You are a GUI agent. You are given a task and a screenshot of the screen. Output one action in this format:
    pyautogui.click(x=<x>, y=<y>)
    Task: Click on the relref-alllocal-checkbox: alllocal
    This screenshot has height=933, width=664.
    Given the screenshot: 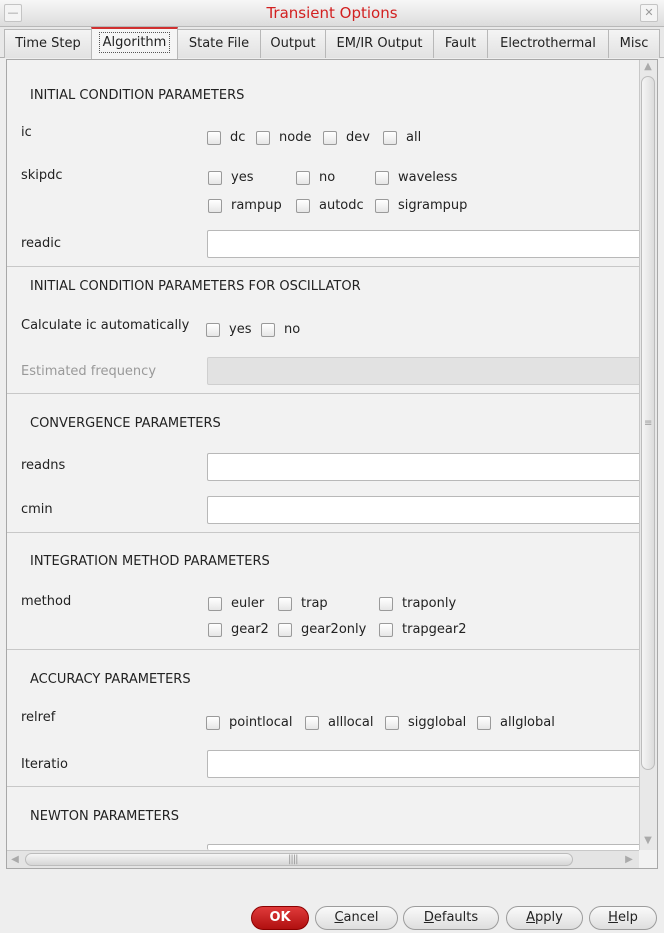 What is the action you would take?
    pyautogui.click(x=339, y=722)
    